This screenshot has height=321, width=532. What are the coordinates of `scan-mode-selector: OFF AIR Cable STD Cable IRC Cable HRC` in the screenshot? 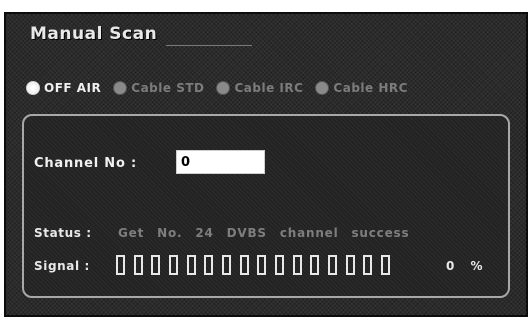 It's located at (223, 88).